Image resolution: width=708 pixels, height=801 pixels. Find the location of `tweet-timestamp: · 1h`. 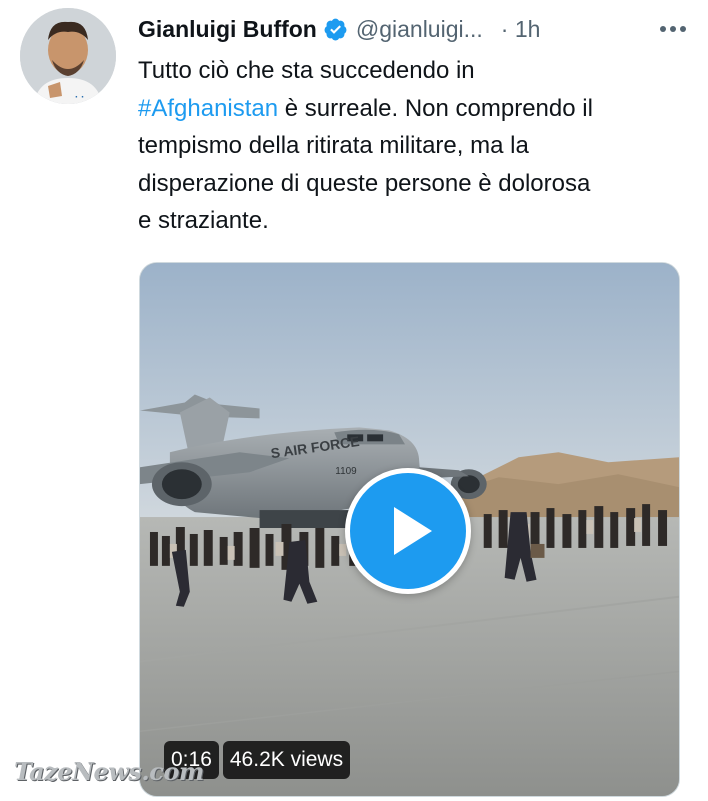

tweet-timestamp: · 1h is located at coordinates (521, 29).